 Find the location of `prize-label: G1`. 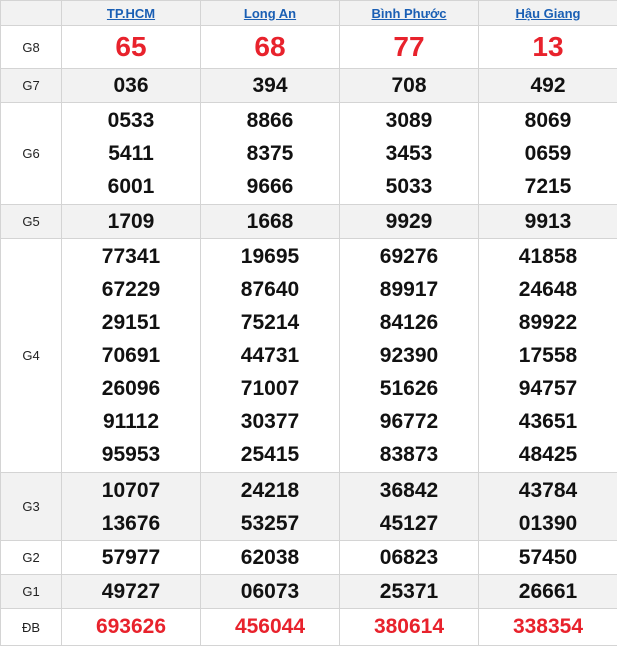

prize-label: G1 is located at coordinates (31, 592).